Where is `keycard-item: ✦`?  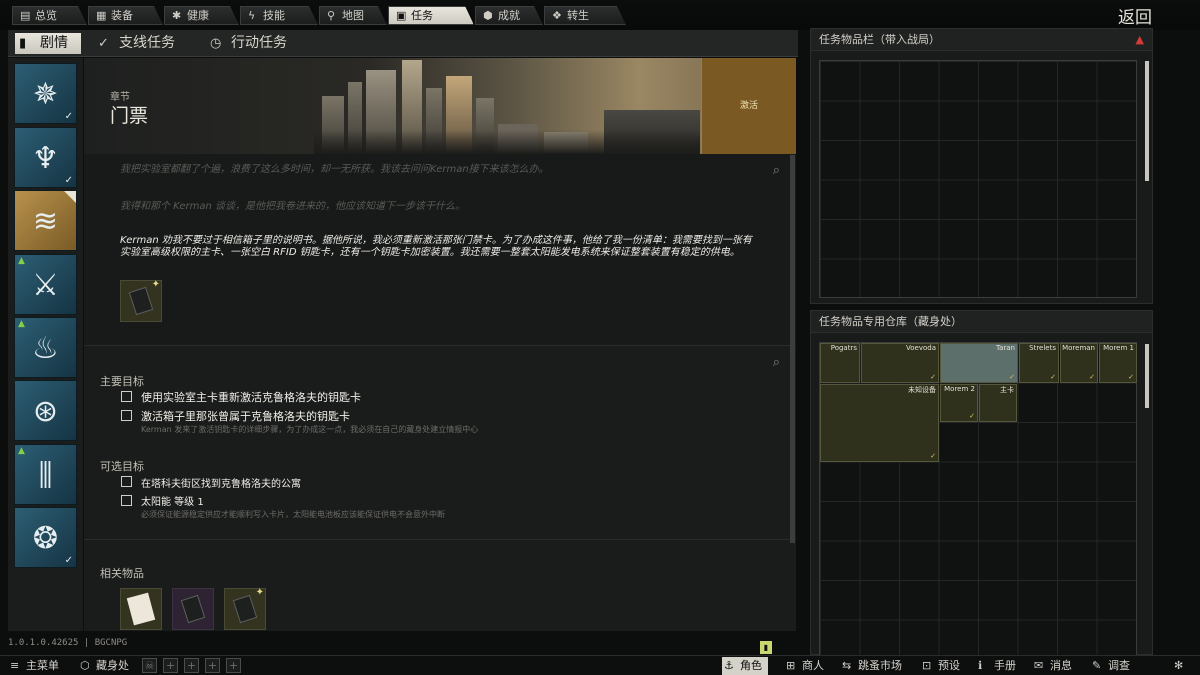
keycard-item: ✦ is located at coordinates (141, 300).